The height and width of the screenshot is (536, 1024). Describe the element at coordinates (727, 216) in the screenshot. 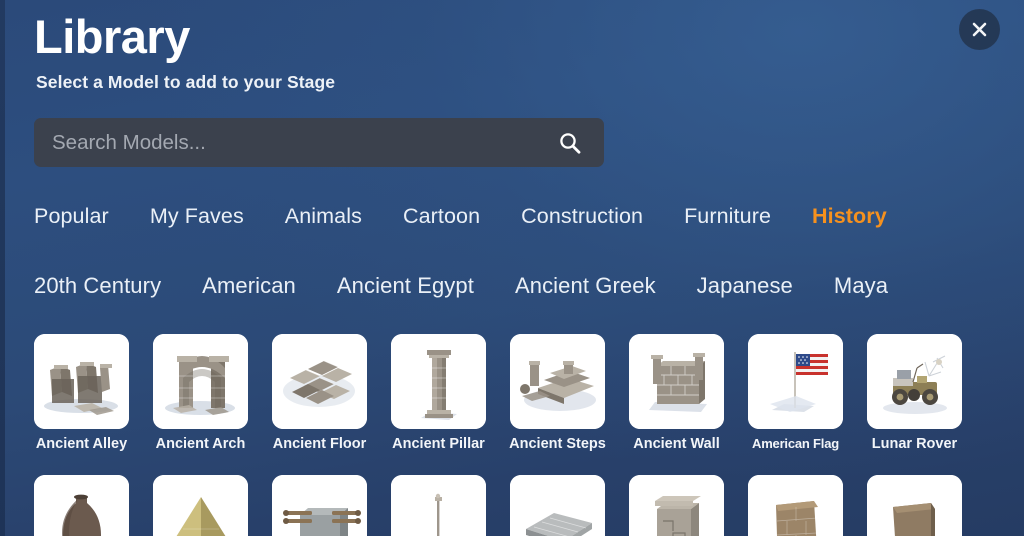

I see `category-tab-furniture: Furniture` at that location.